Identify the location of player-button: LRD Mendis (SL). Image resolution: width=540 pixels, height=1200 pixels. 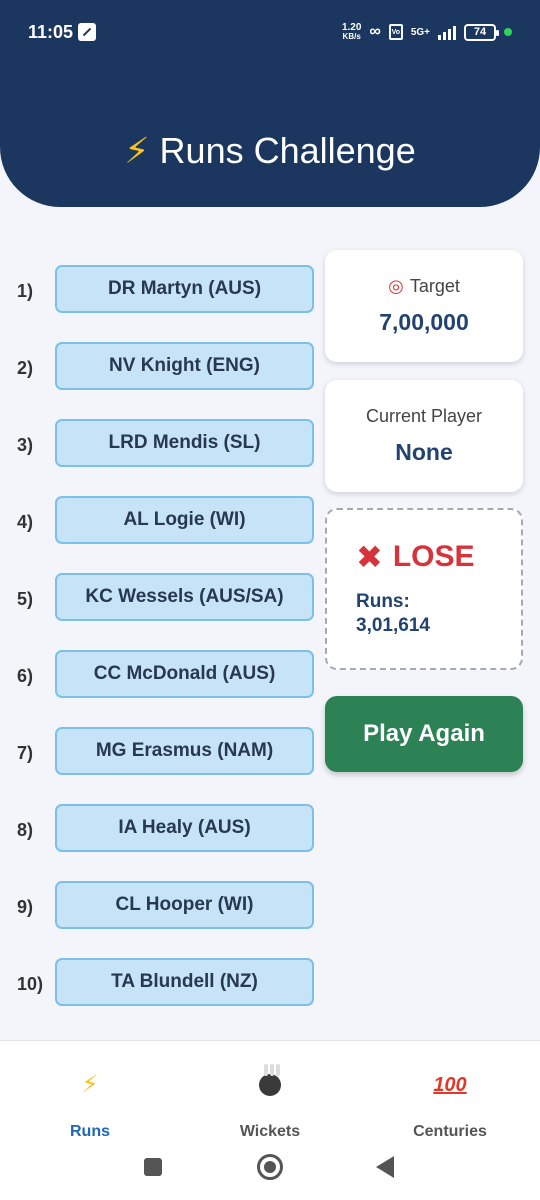
(184, 443).